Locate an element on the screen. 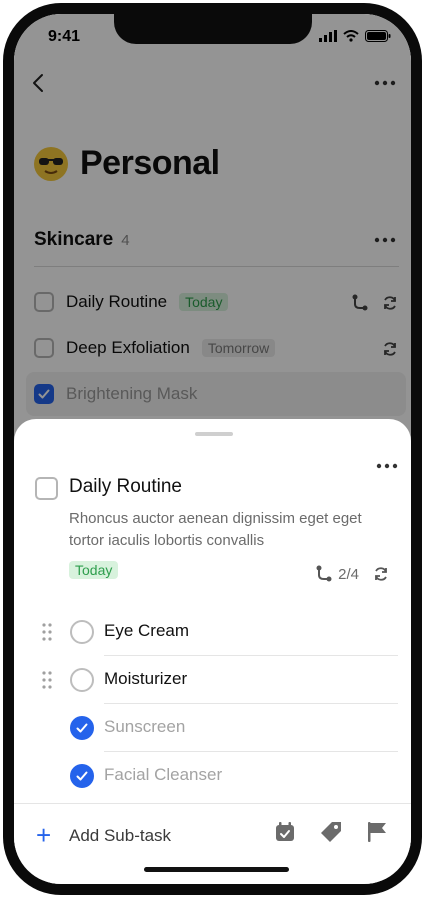 The width and height of the screenshot is (425, 898). sheet-drag-handle is located at coordinates (214, 434).